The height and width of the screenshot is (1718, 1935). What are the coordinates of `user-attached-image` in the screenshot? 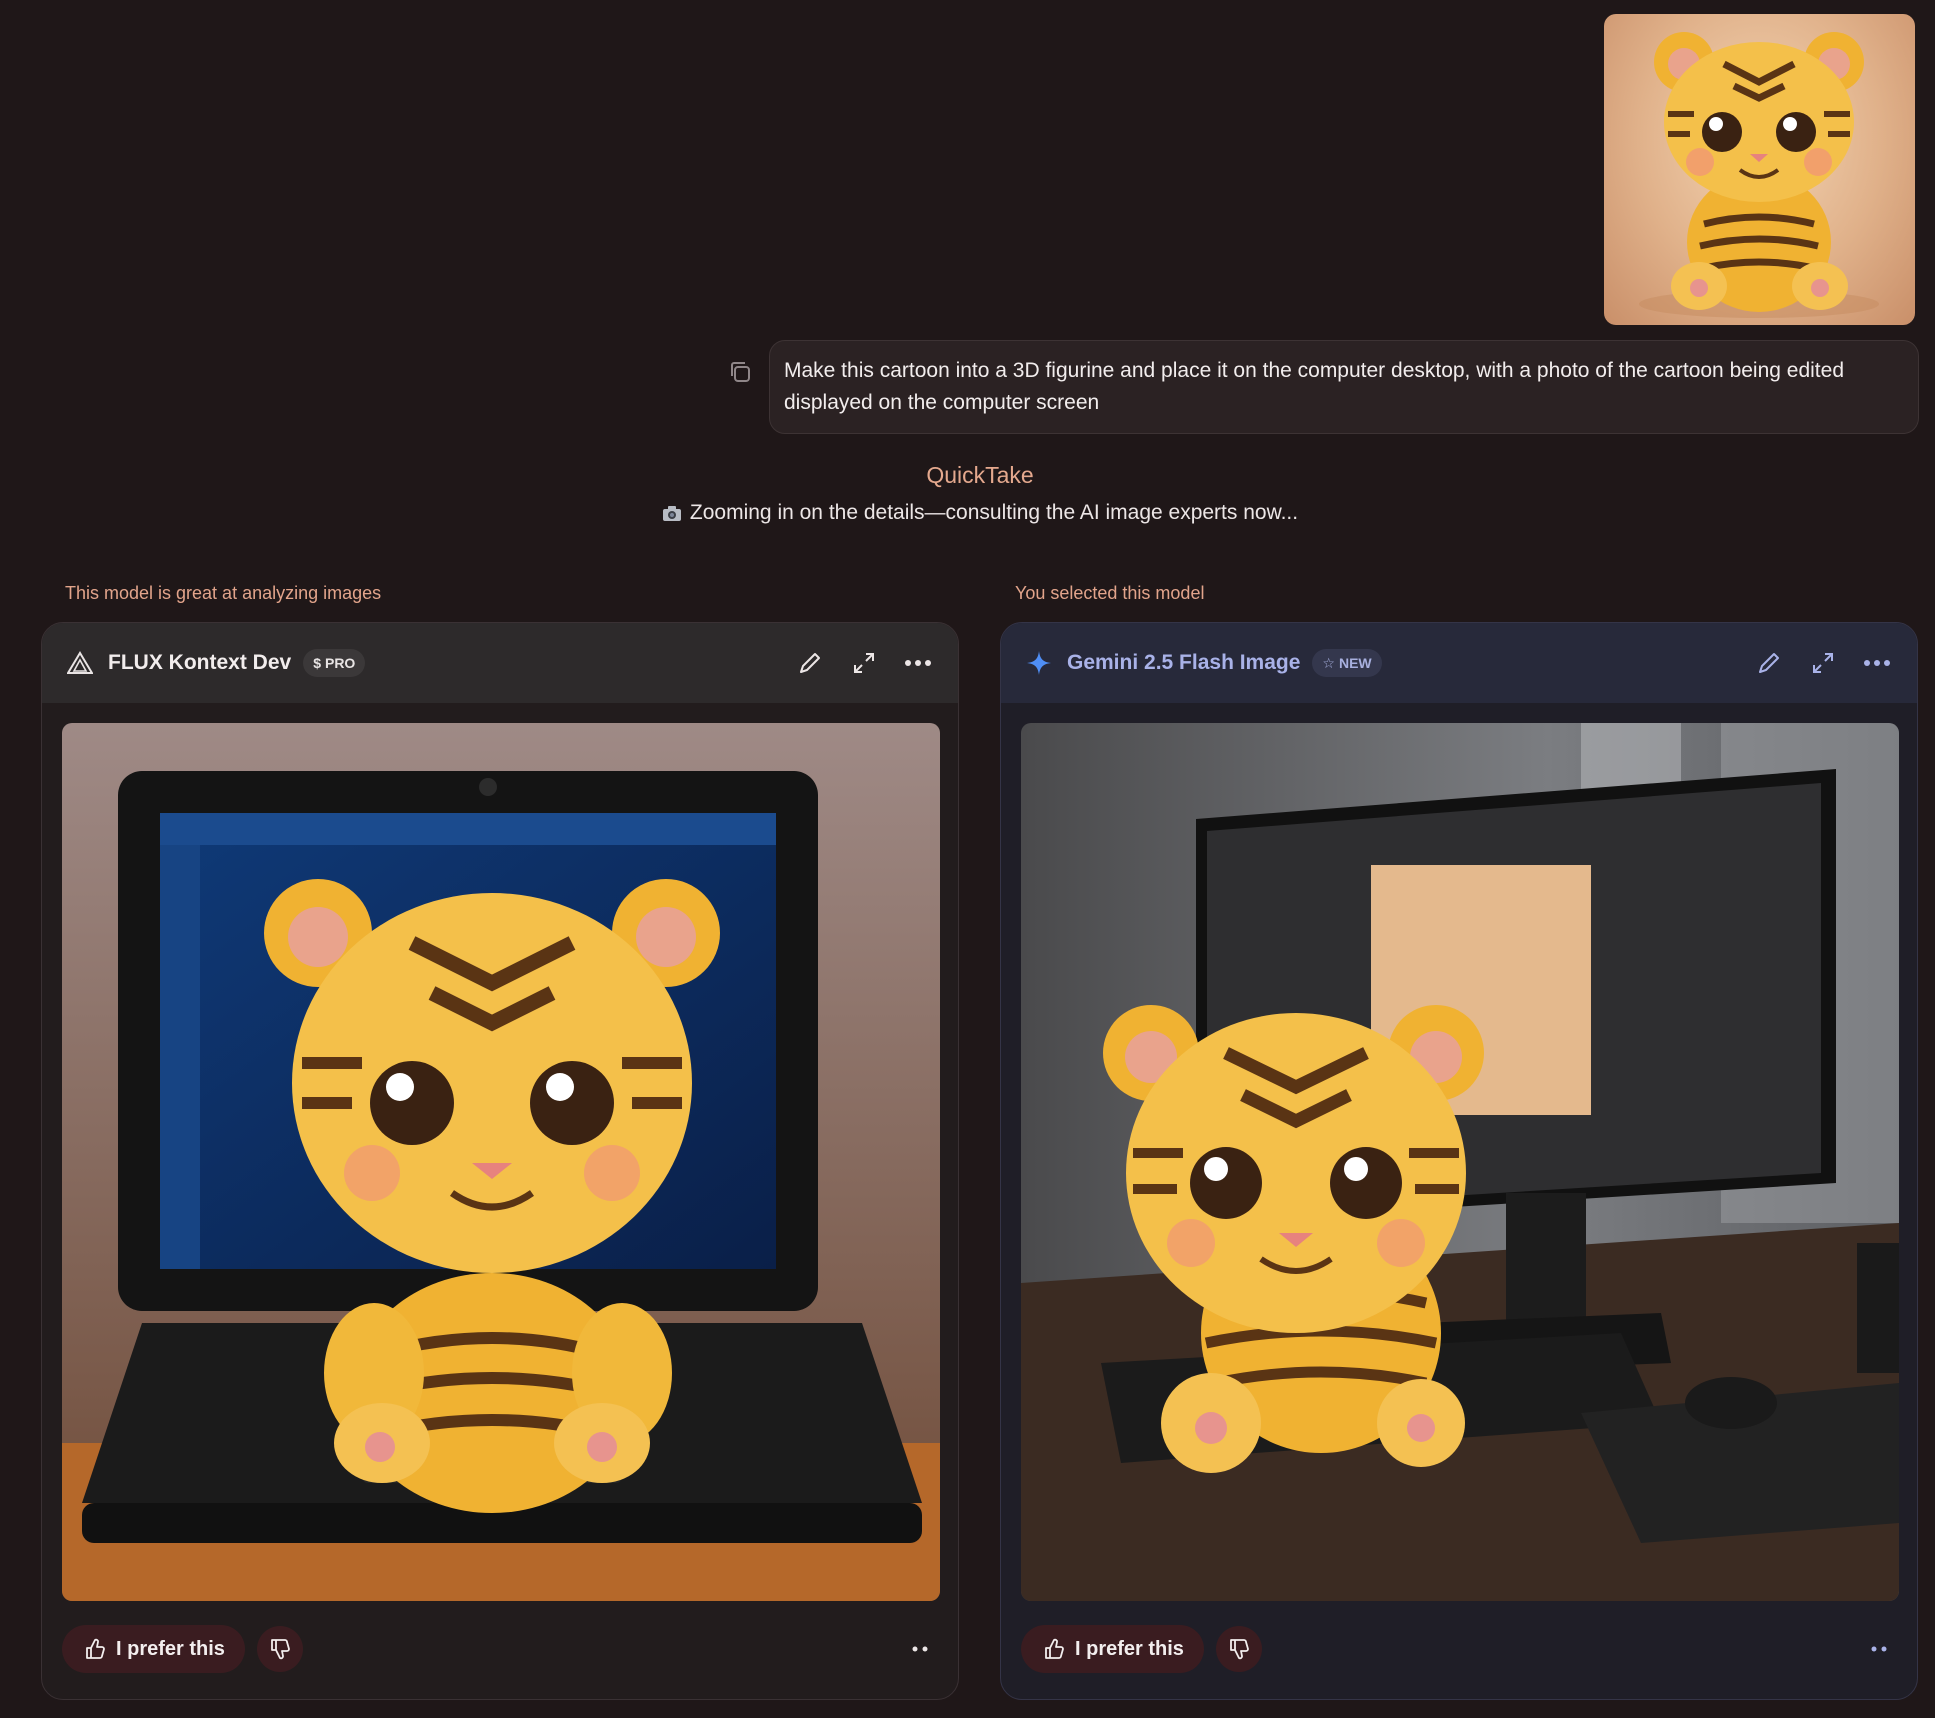 It's located at (1759, 169).